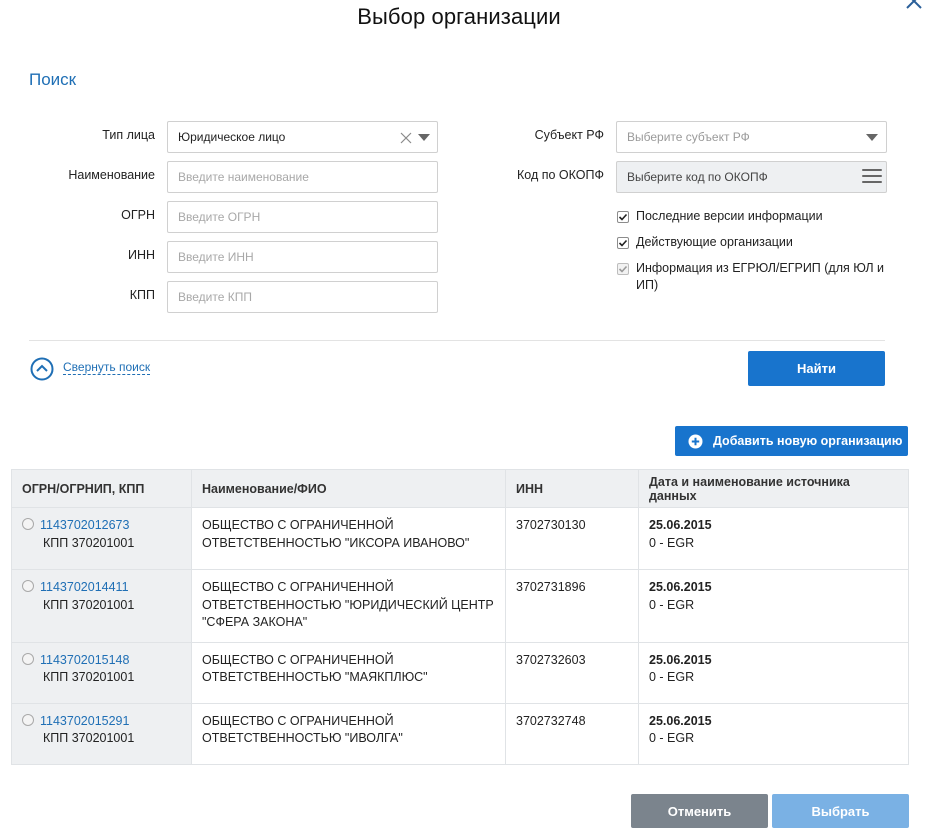 The width and height of the screenshot is (935, 834). What do you see at coordinates (816, 368) in the screenshot?
I see `find-button: Найти` at bounding box center [816, 368].